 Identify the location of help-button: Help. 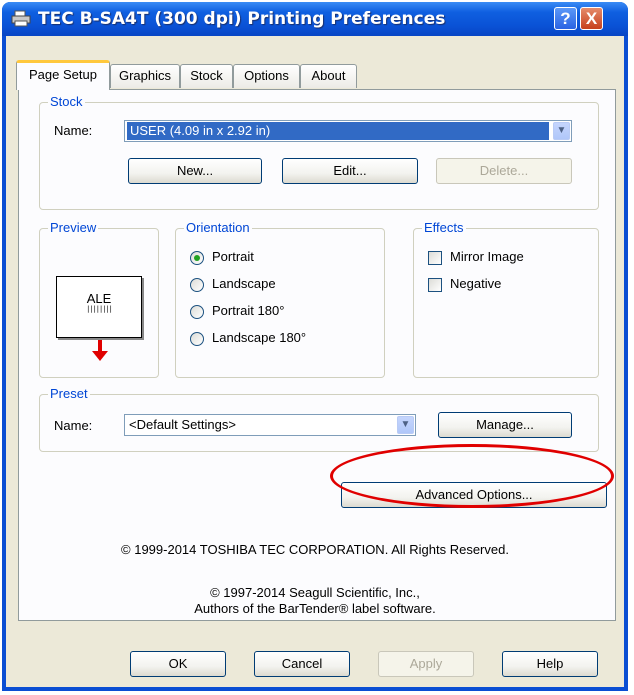
(550, 664).